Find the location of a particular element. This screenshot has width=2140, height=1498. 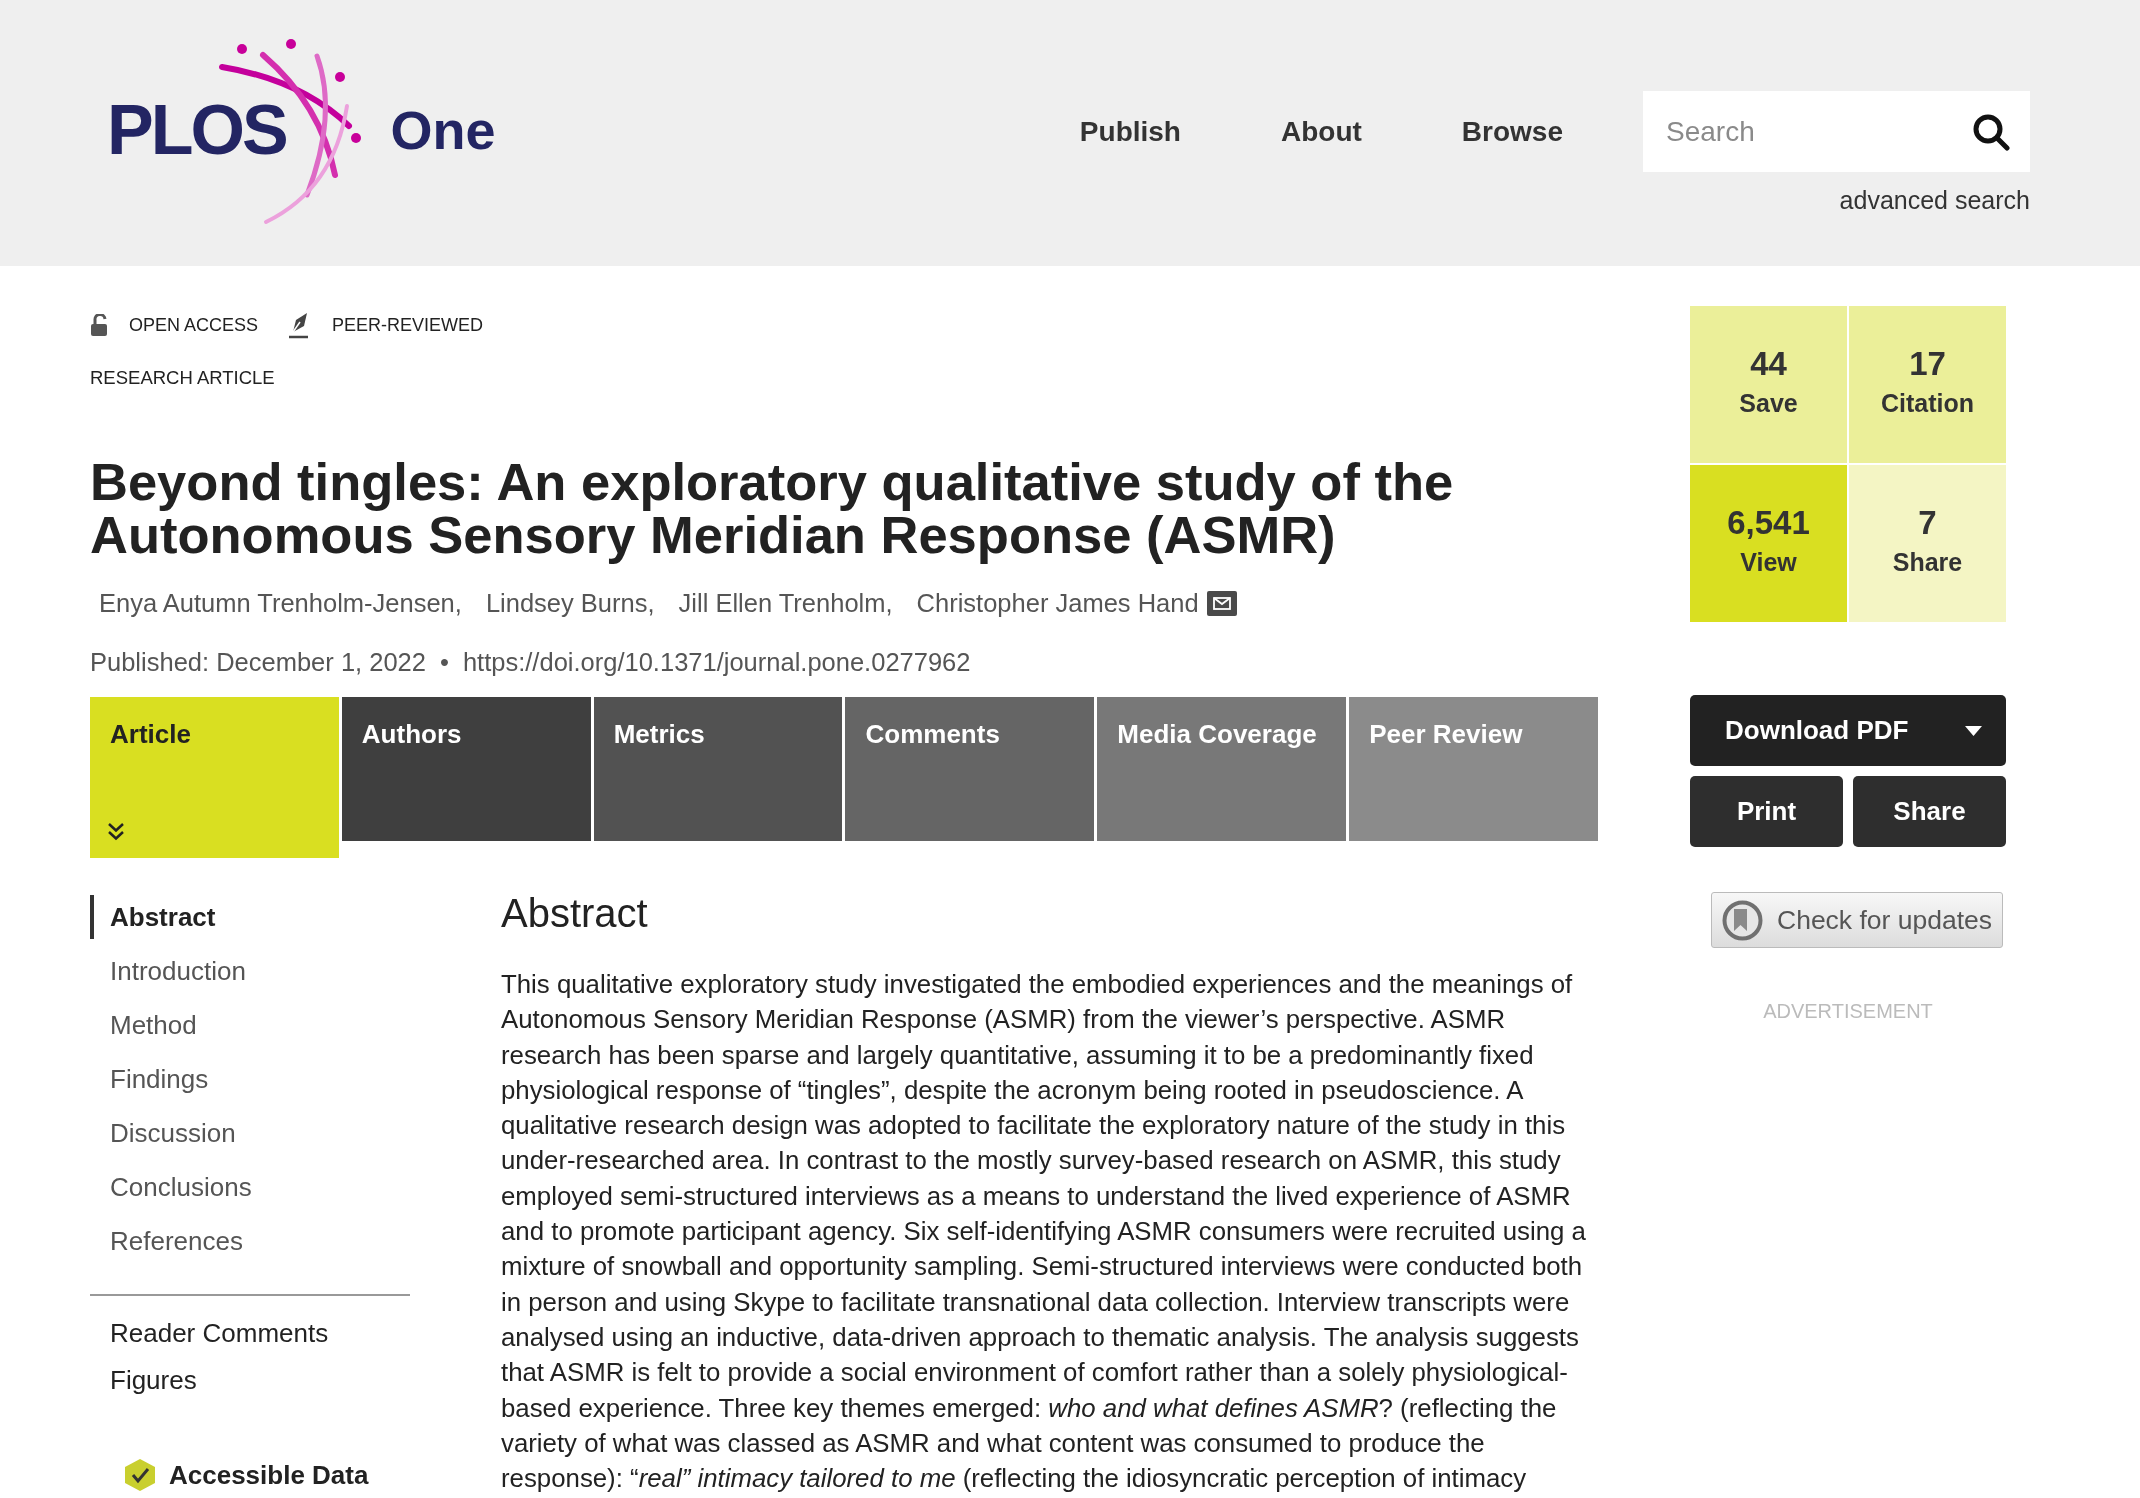

metric-tile: 17 Citation is located at coordinates (1927, 384).